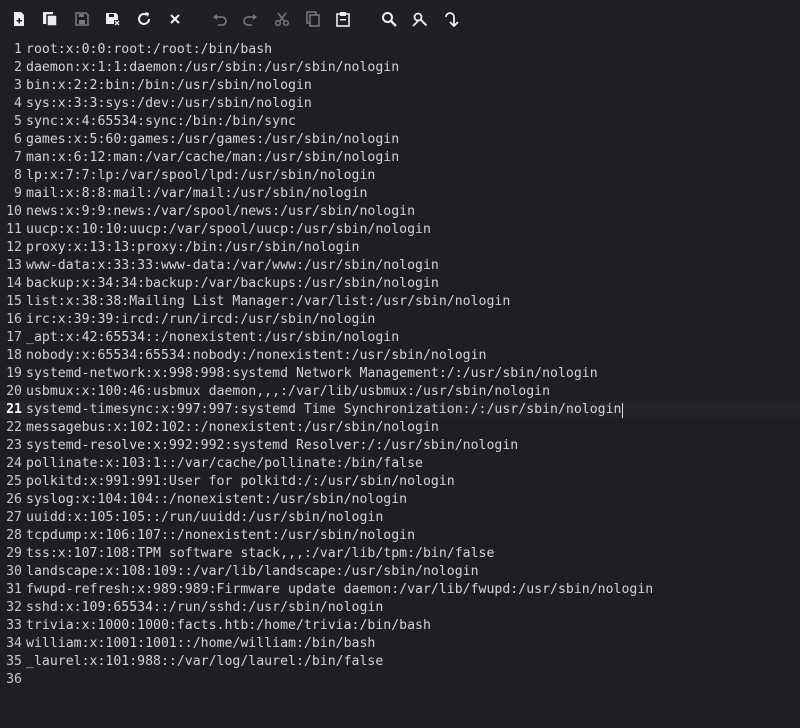 Image resolution: width=800 pixels, height=728 pixels. I want to click on close-icon, so click(175, 19).